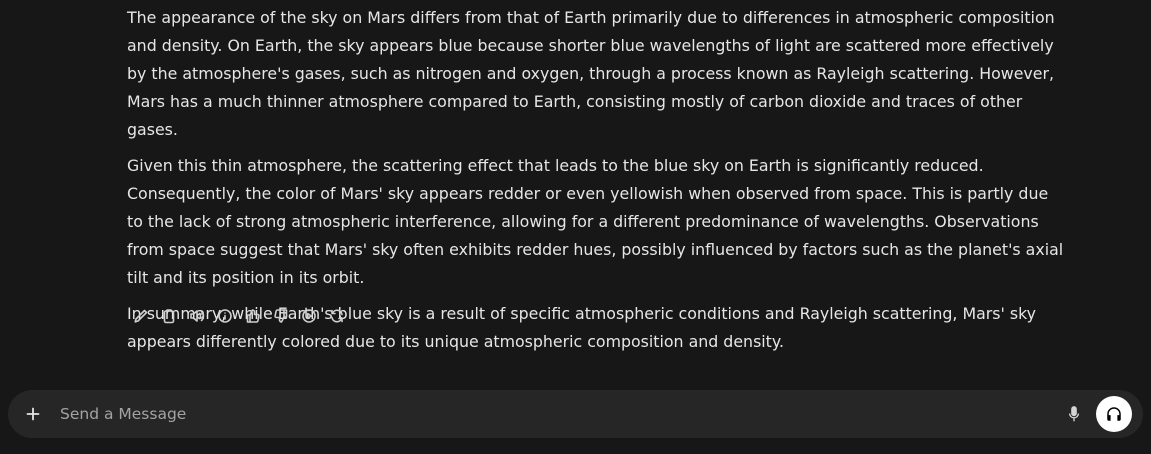  What do you see at coordinates (558, 414) in the screenshot?
I see `message-input` at bounding box center [558, 414].